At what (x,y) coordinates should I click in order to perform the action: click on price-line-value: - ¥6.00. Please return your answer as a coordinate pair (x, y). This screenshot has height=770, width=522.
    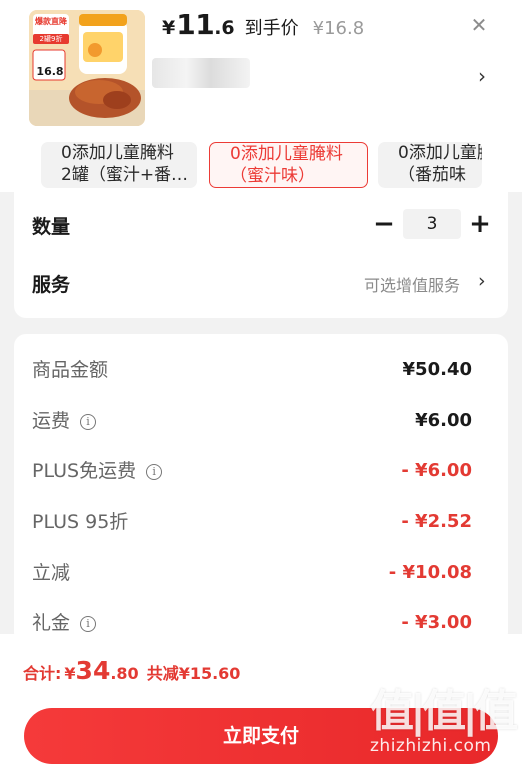
    Looking at the image, I should click on (436, 470).